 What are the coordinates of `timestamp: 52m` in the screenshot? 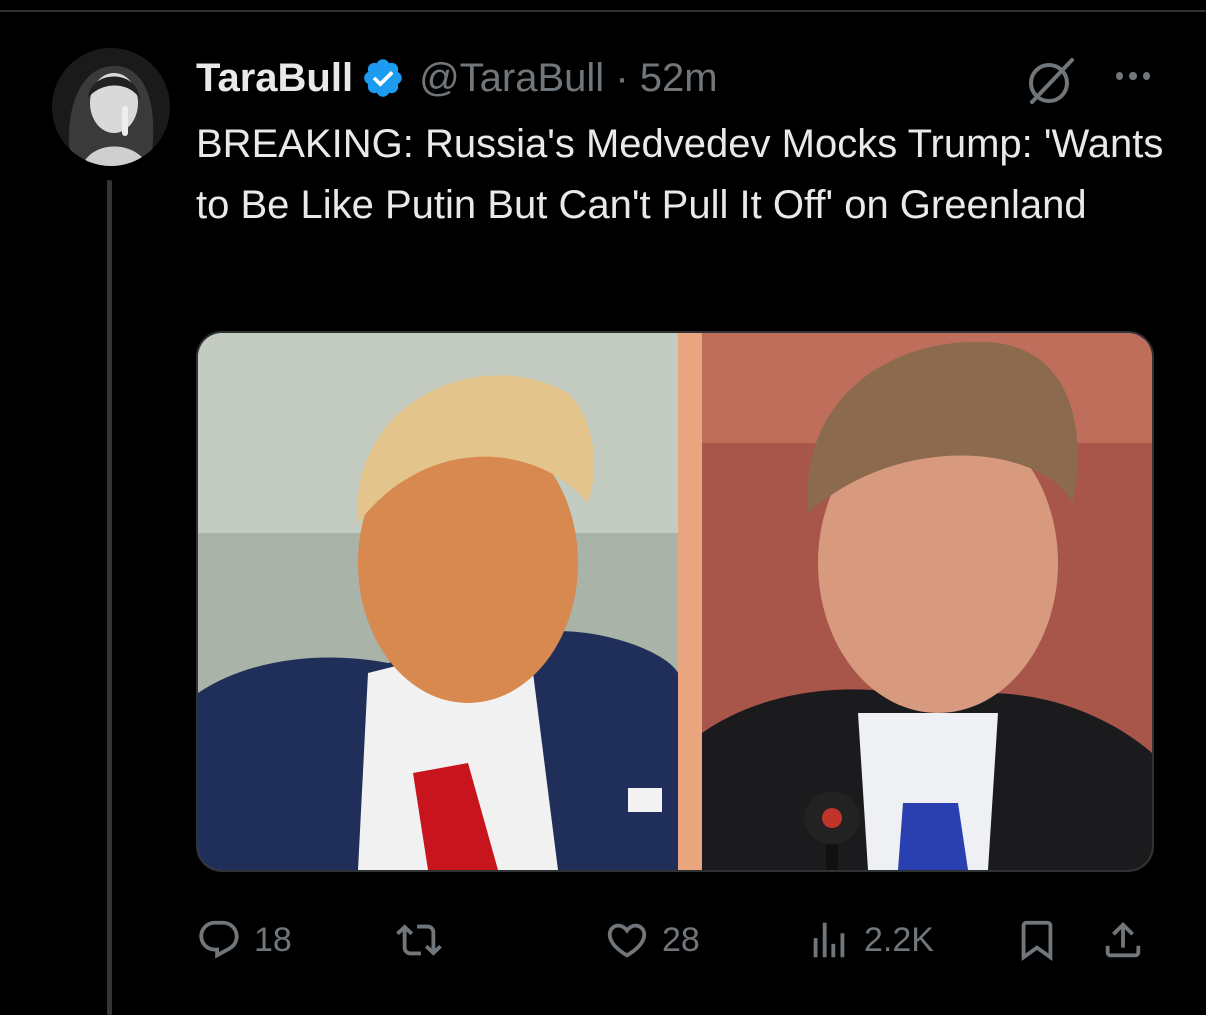 It's located at (679, 78).